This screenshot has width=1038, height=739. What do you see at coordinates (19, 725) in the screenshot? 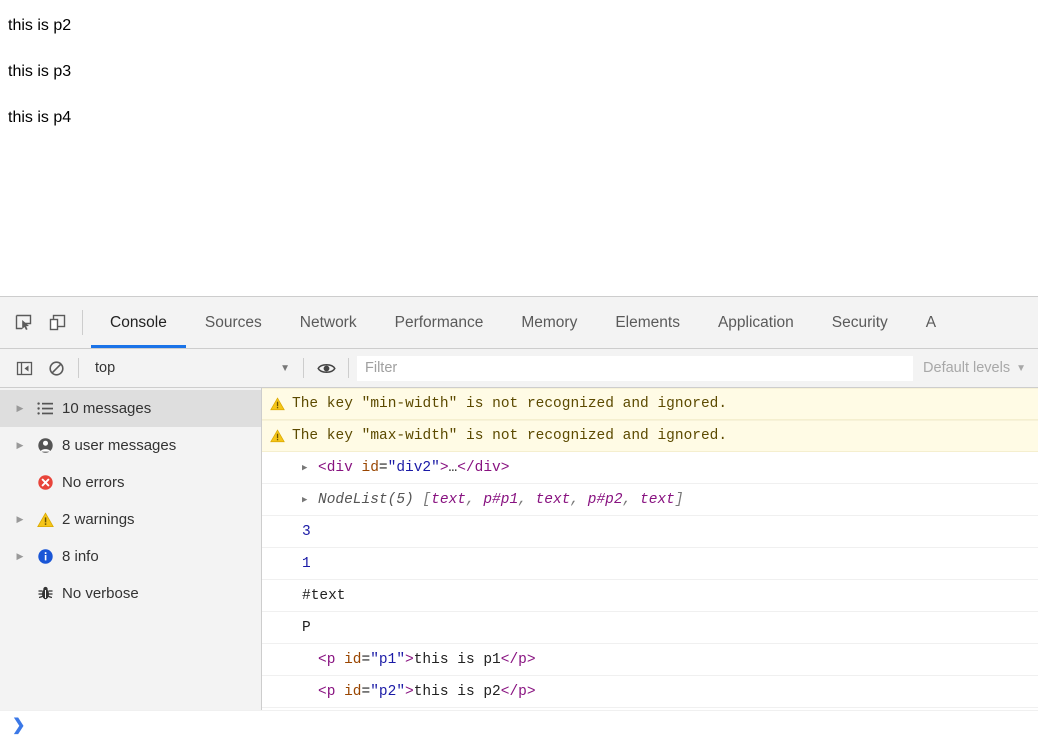
I see `prompt-chevron-icon: ❯` at bounding box center [19, 725].